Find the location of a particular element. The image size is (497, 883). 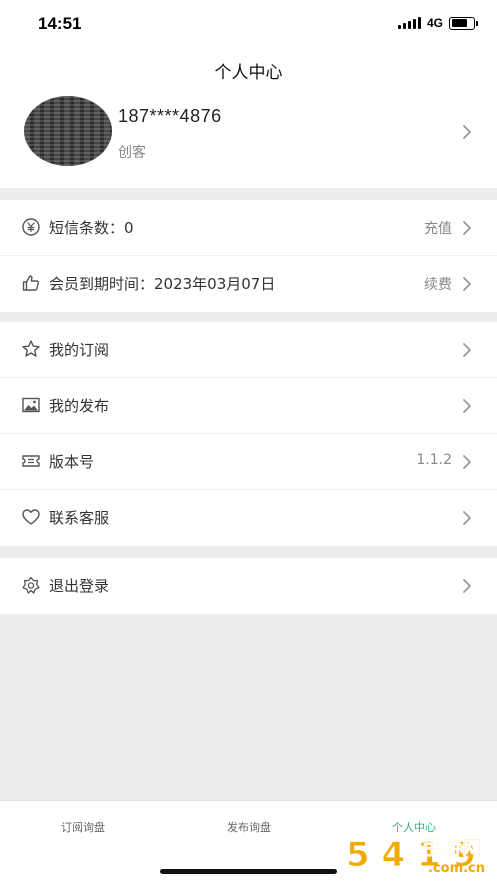

recharge-link: 充值 is located at coordinates (438, 228).